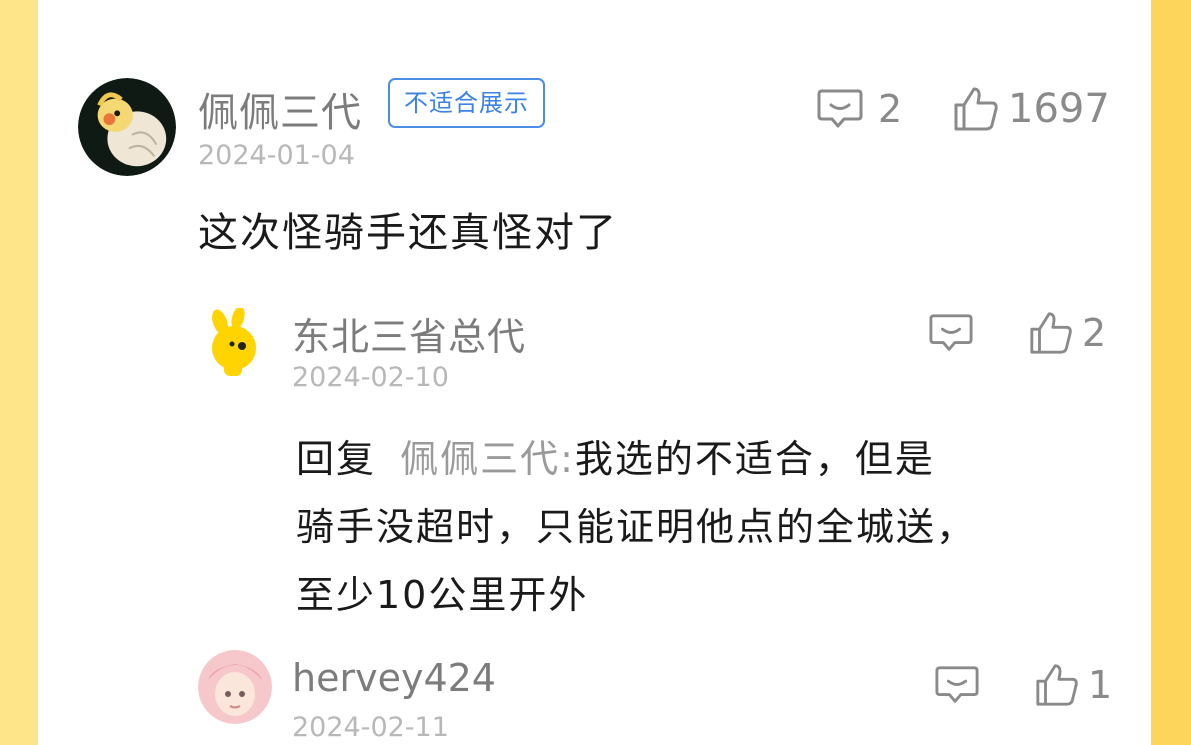  Describe the element at coordinates (754, 459) in the screenshot. I see `reply-text-segment: 我选的不适合，但是` at that location.